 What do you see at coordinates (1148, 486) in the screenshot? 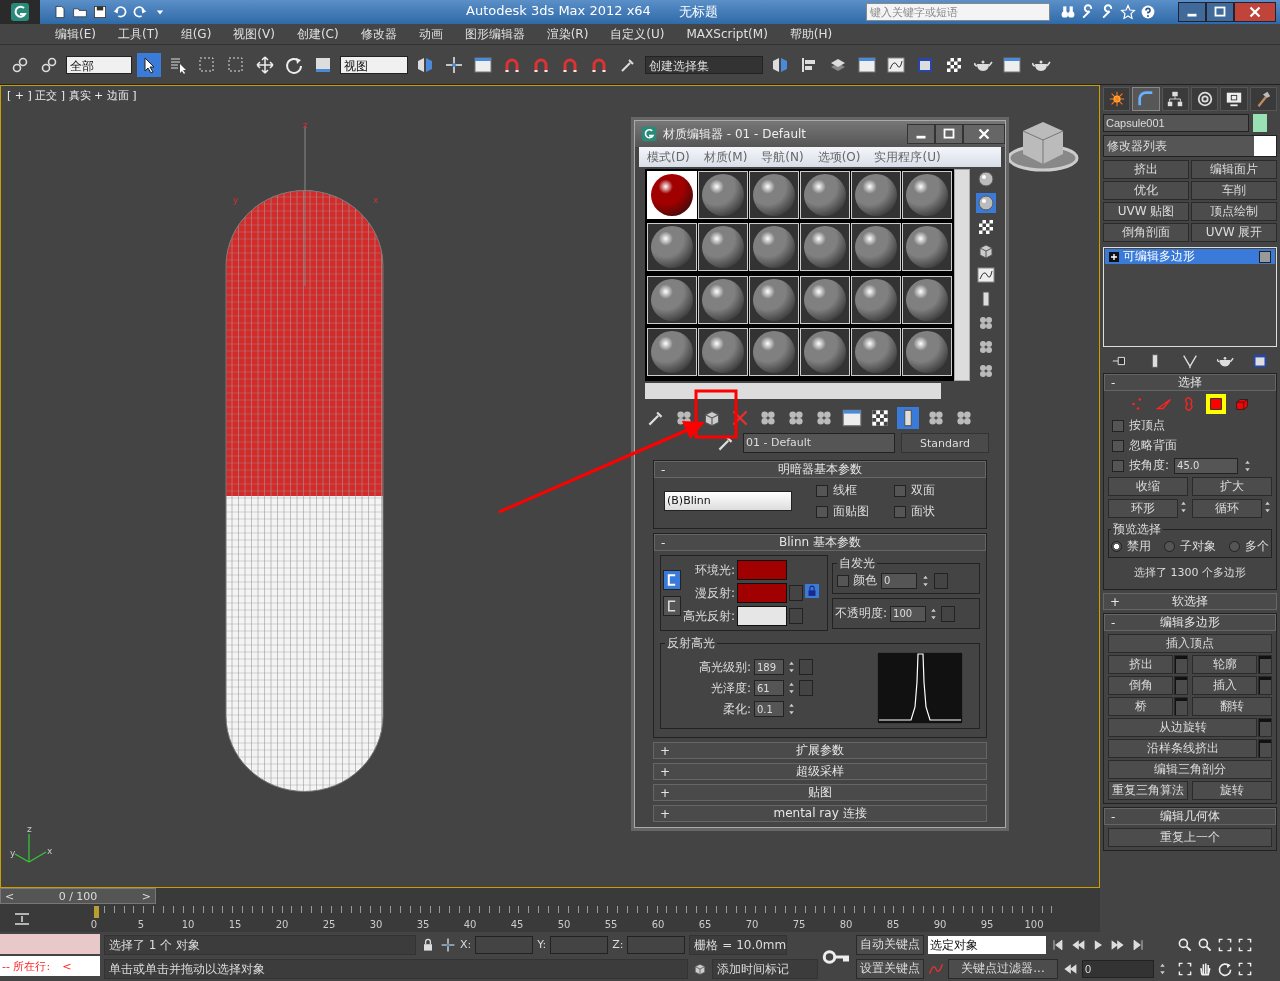
I see `selection-button: 收缩` at bounding box center [1148, 486].